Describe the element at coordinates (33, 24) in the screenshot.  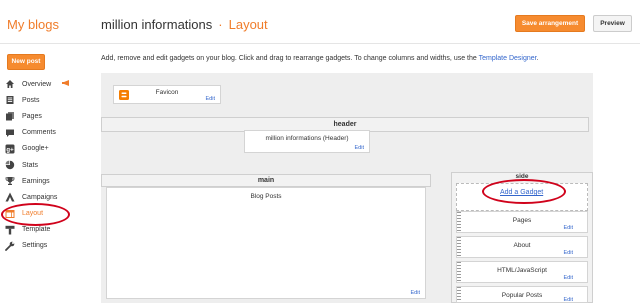
I see `my-blogs-link: My blogs` at that location.